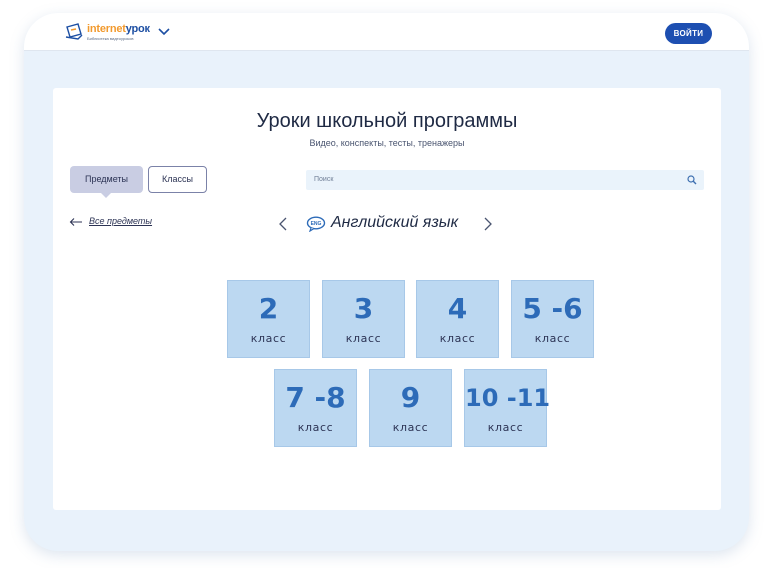 This screenshot has width=773, height=568. I want to click on subject-name: Английский язык, so click(395, 222).